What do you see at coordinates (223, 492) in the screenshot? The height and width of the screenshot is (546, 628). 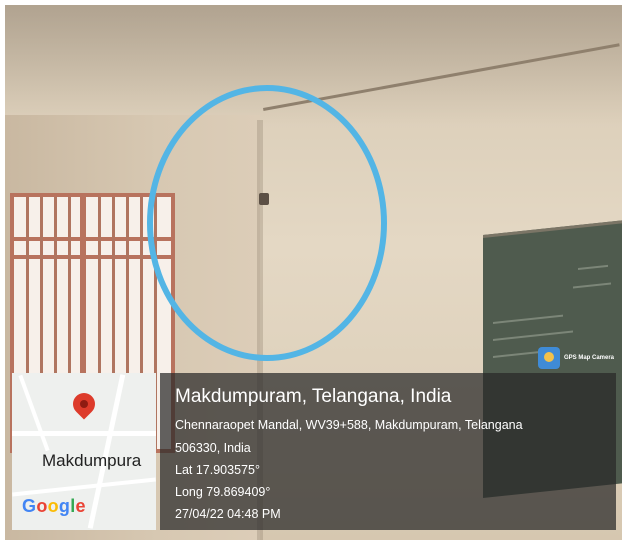 I see `longitude: Long 79.869409°` at bounding box center [223, 492].